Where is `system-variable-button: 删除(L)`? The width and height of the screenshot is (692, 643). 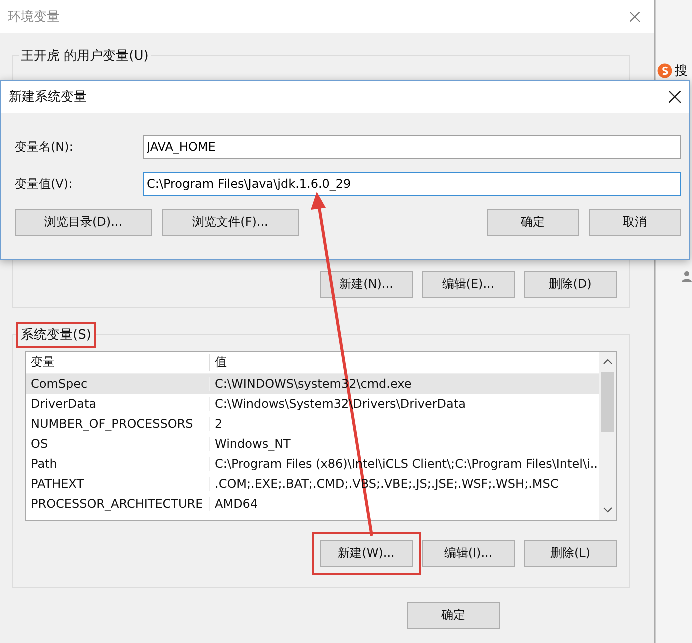
system-variable-button: 删除(L) is located at coordinates (570, 553).